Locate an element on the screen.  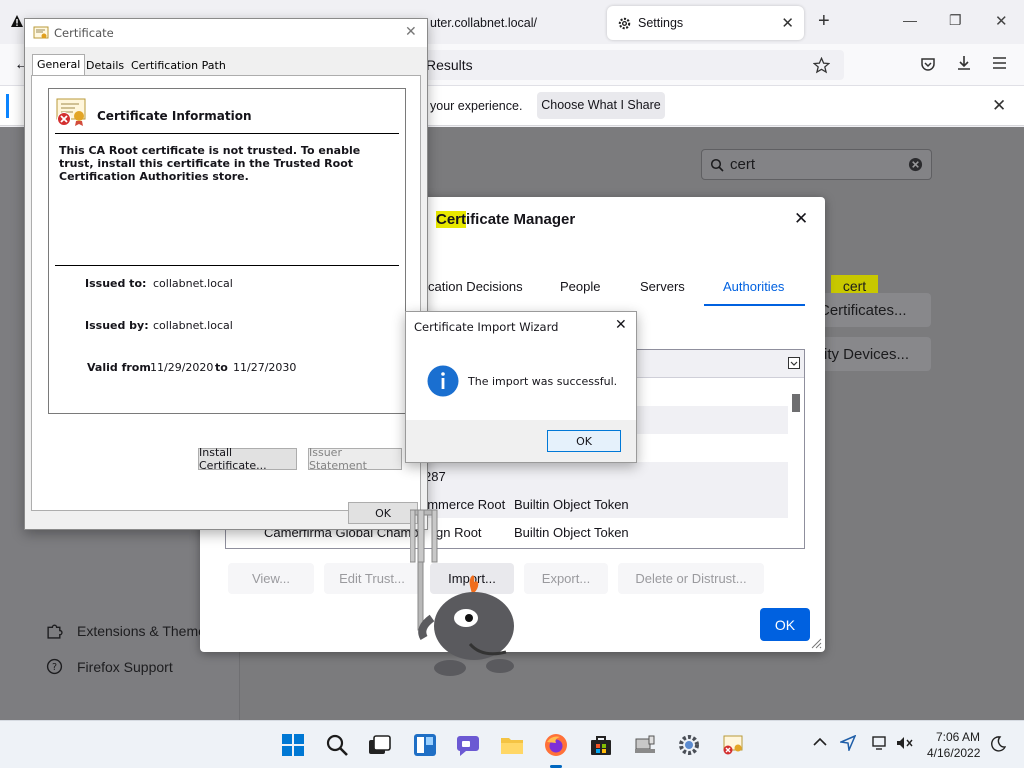
valid-from-label: Valid from is located at coordinates (119, 367).